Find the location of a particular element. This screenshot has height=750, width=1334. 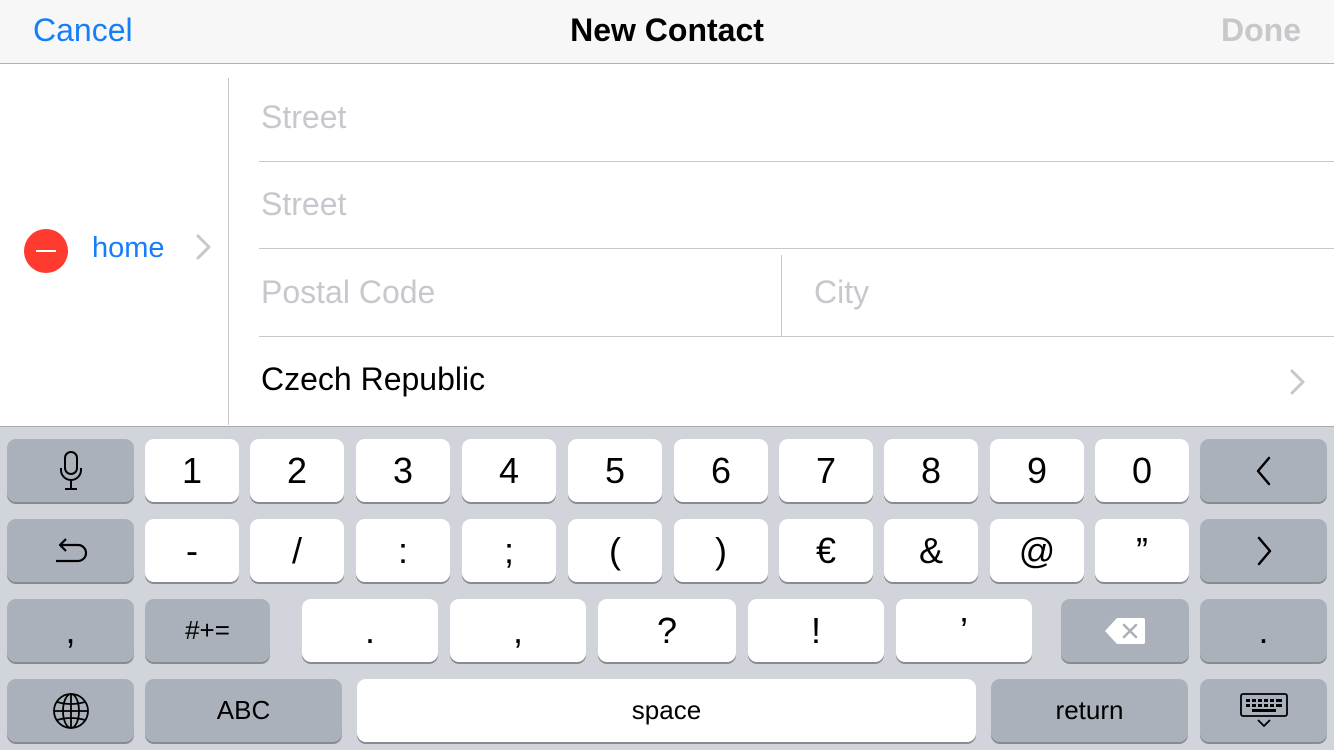

navigation-bar: Cancel New Contact Done is located at coordinates (667, 32).